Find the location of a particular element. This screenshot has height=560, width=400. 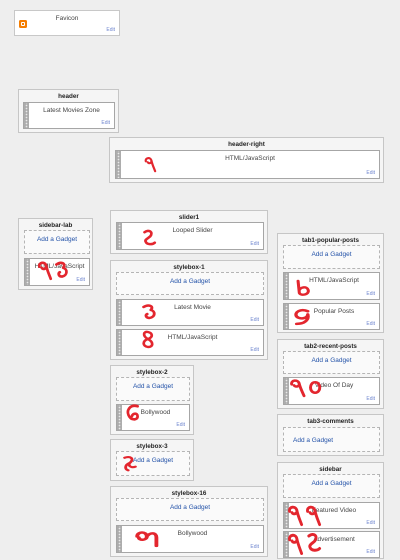

section-title: tab2-recent-posts is located at coordinates (330, 346).